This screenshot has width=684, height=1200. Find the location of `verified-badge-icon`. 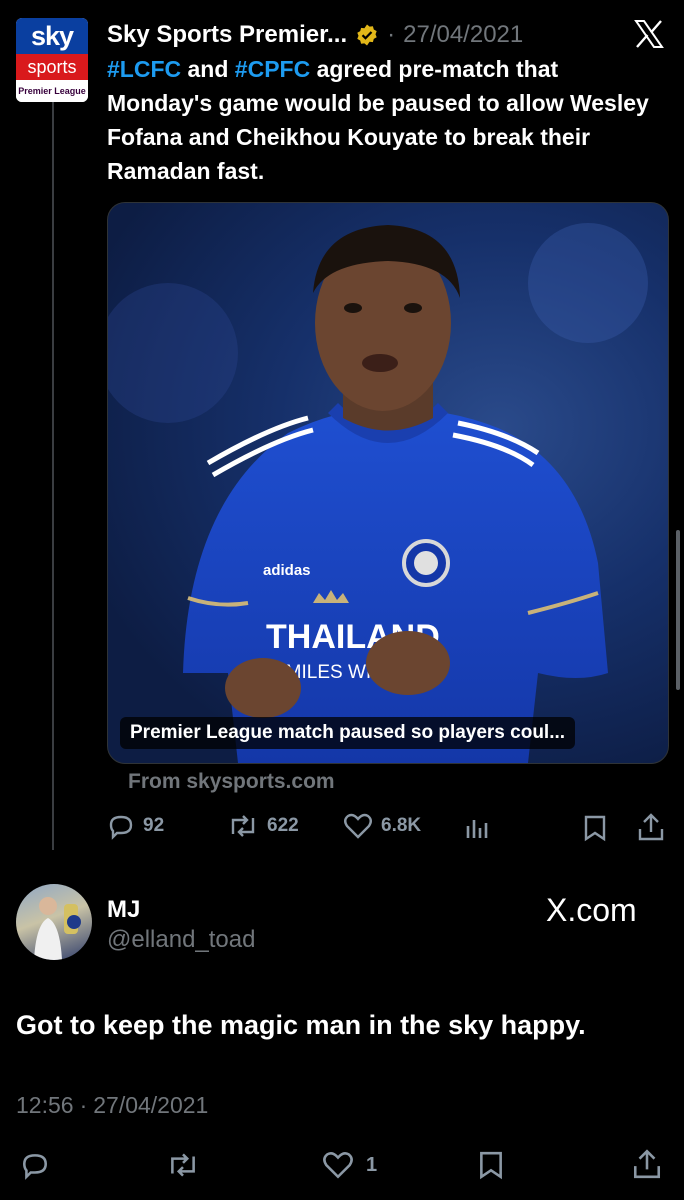

verified-badge-icon is located at coordinates (367, 35).